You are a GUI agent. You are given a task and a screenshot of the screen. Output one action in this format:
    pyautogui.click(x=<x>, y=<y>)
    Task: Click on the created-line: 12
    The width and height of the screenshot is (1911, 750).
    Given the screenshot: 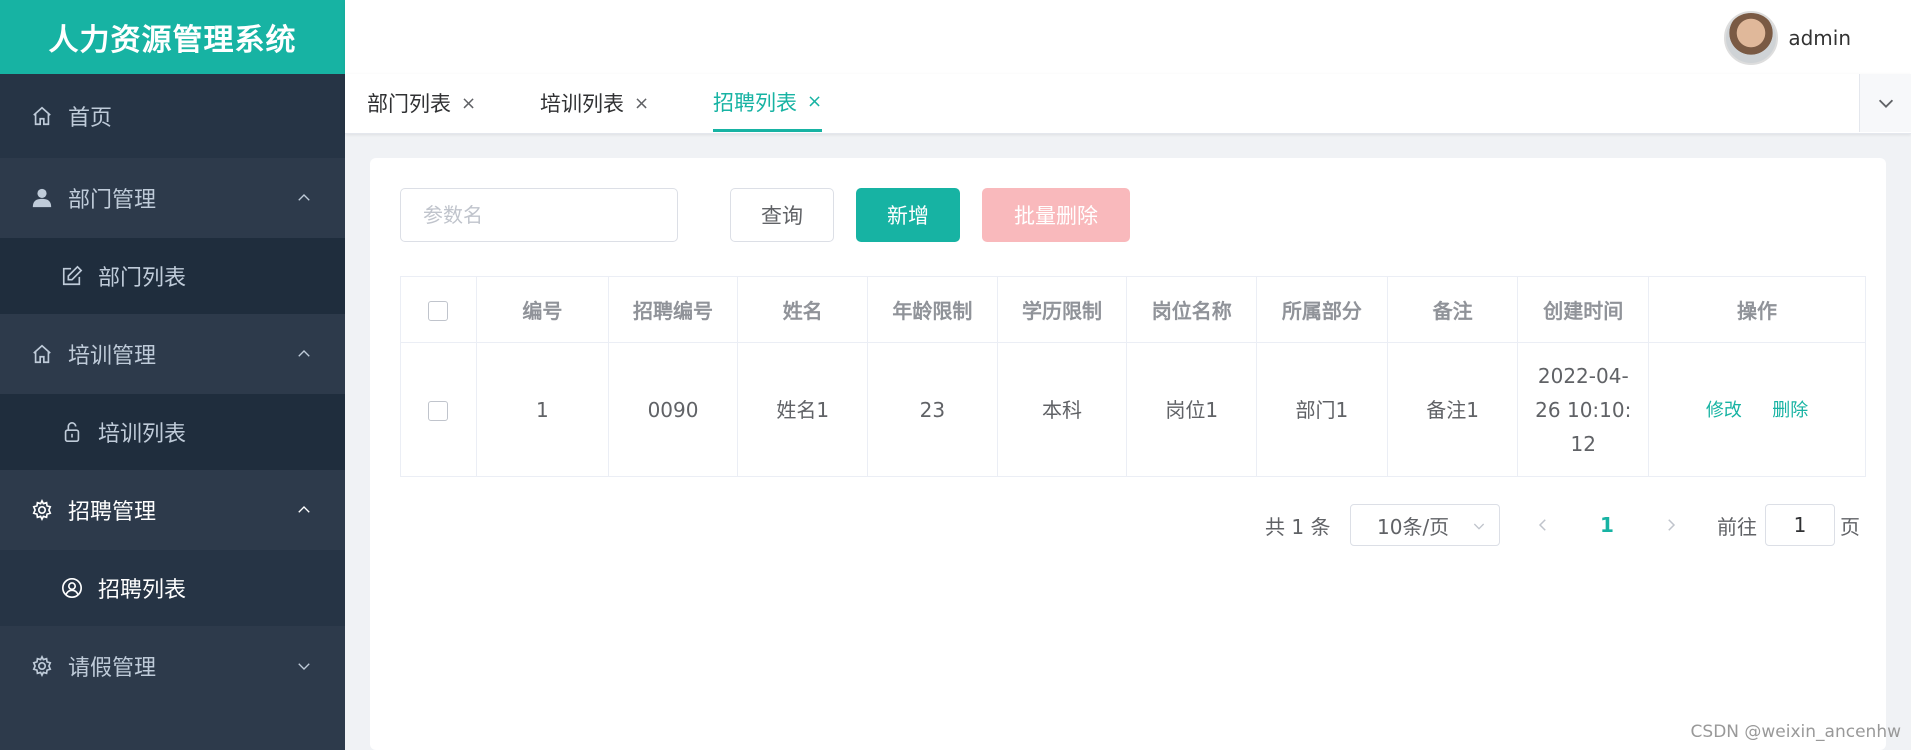 What is the action you would take?
    pyautogui.click(x=1583, y=443)
    